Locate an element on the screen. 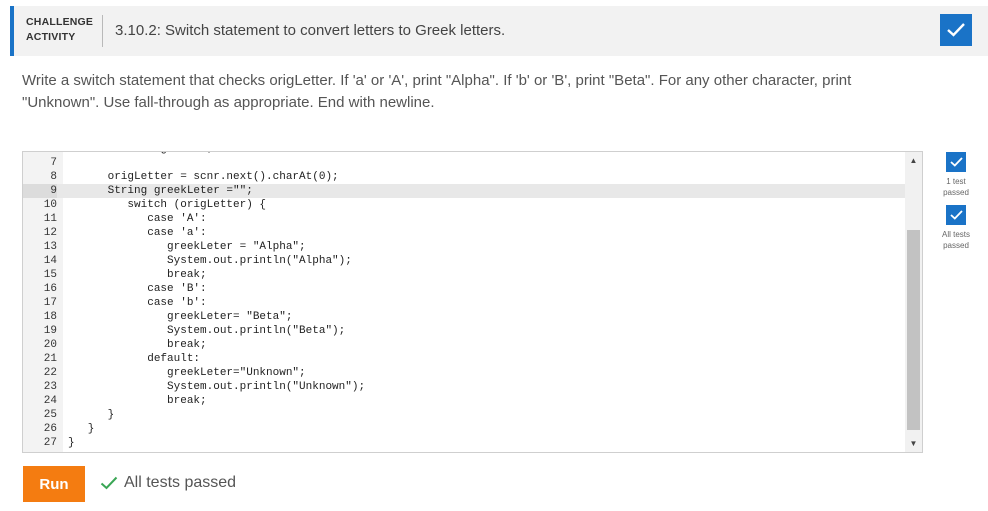 This screenshot has height=511, width=988. line-text: case 'a': is located at coordinates (137, 233).